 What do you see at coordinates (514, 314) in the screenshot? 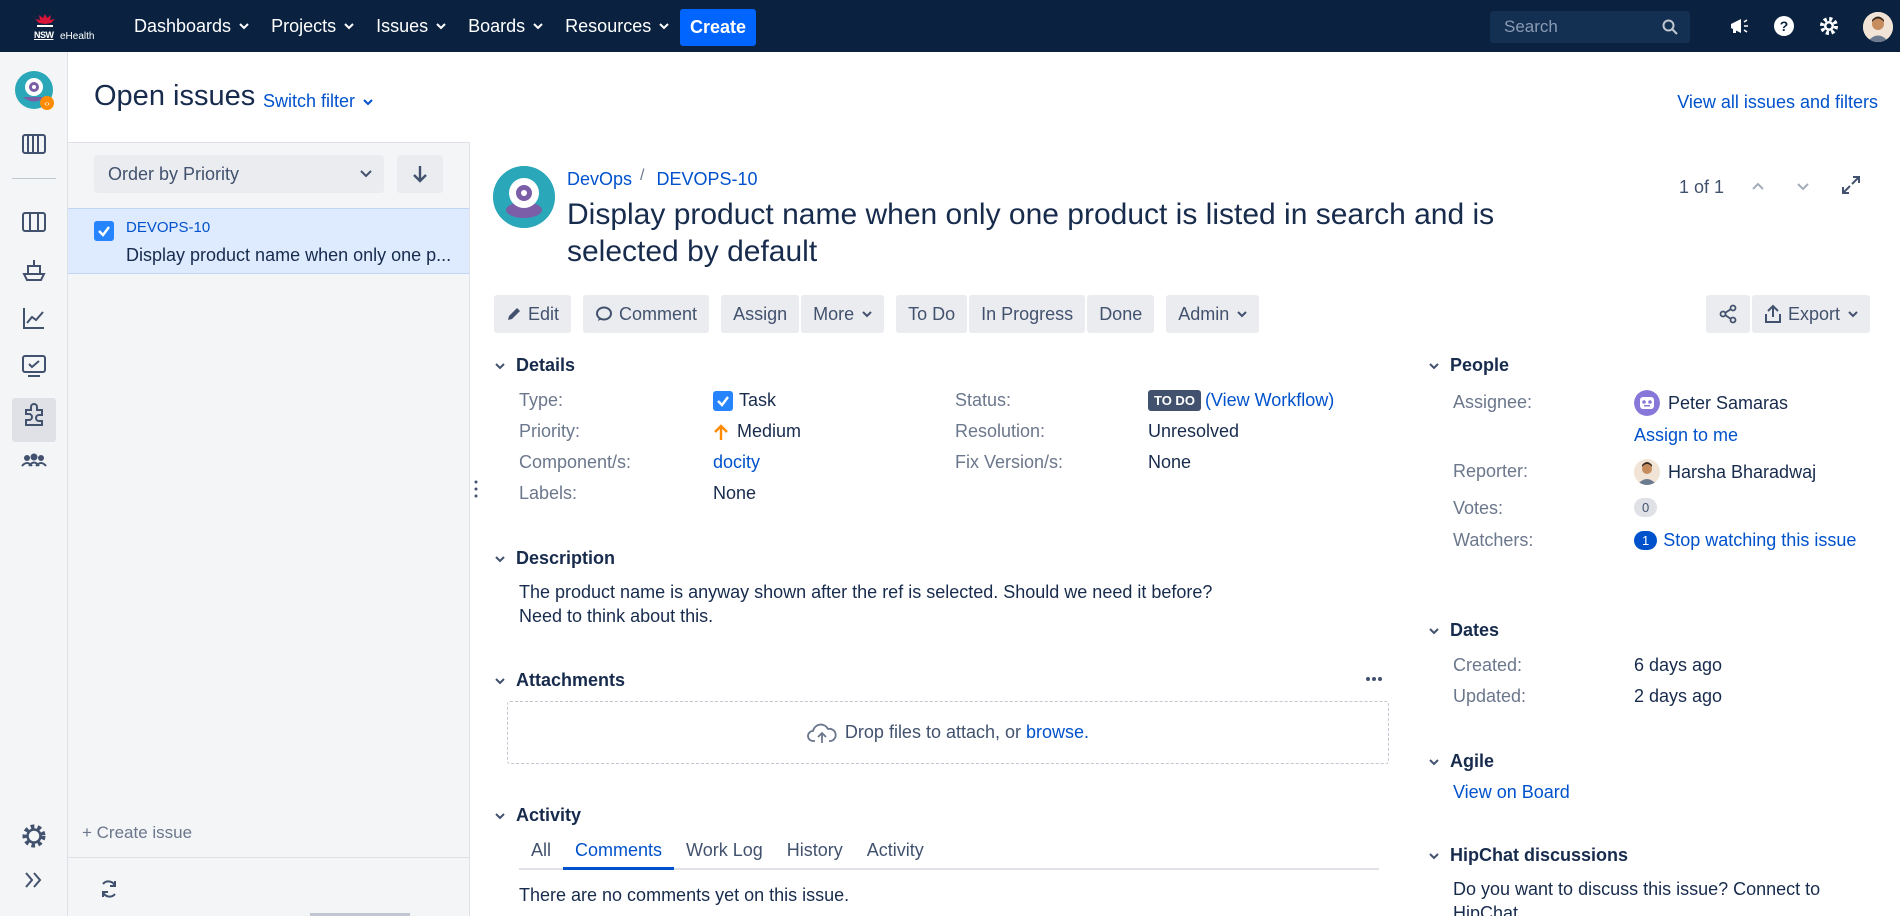
I see `pencil-icon` at bounding box center [514, 314].